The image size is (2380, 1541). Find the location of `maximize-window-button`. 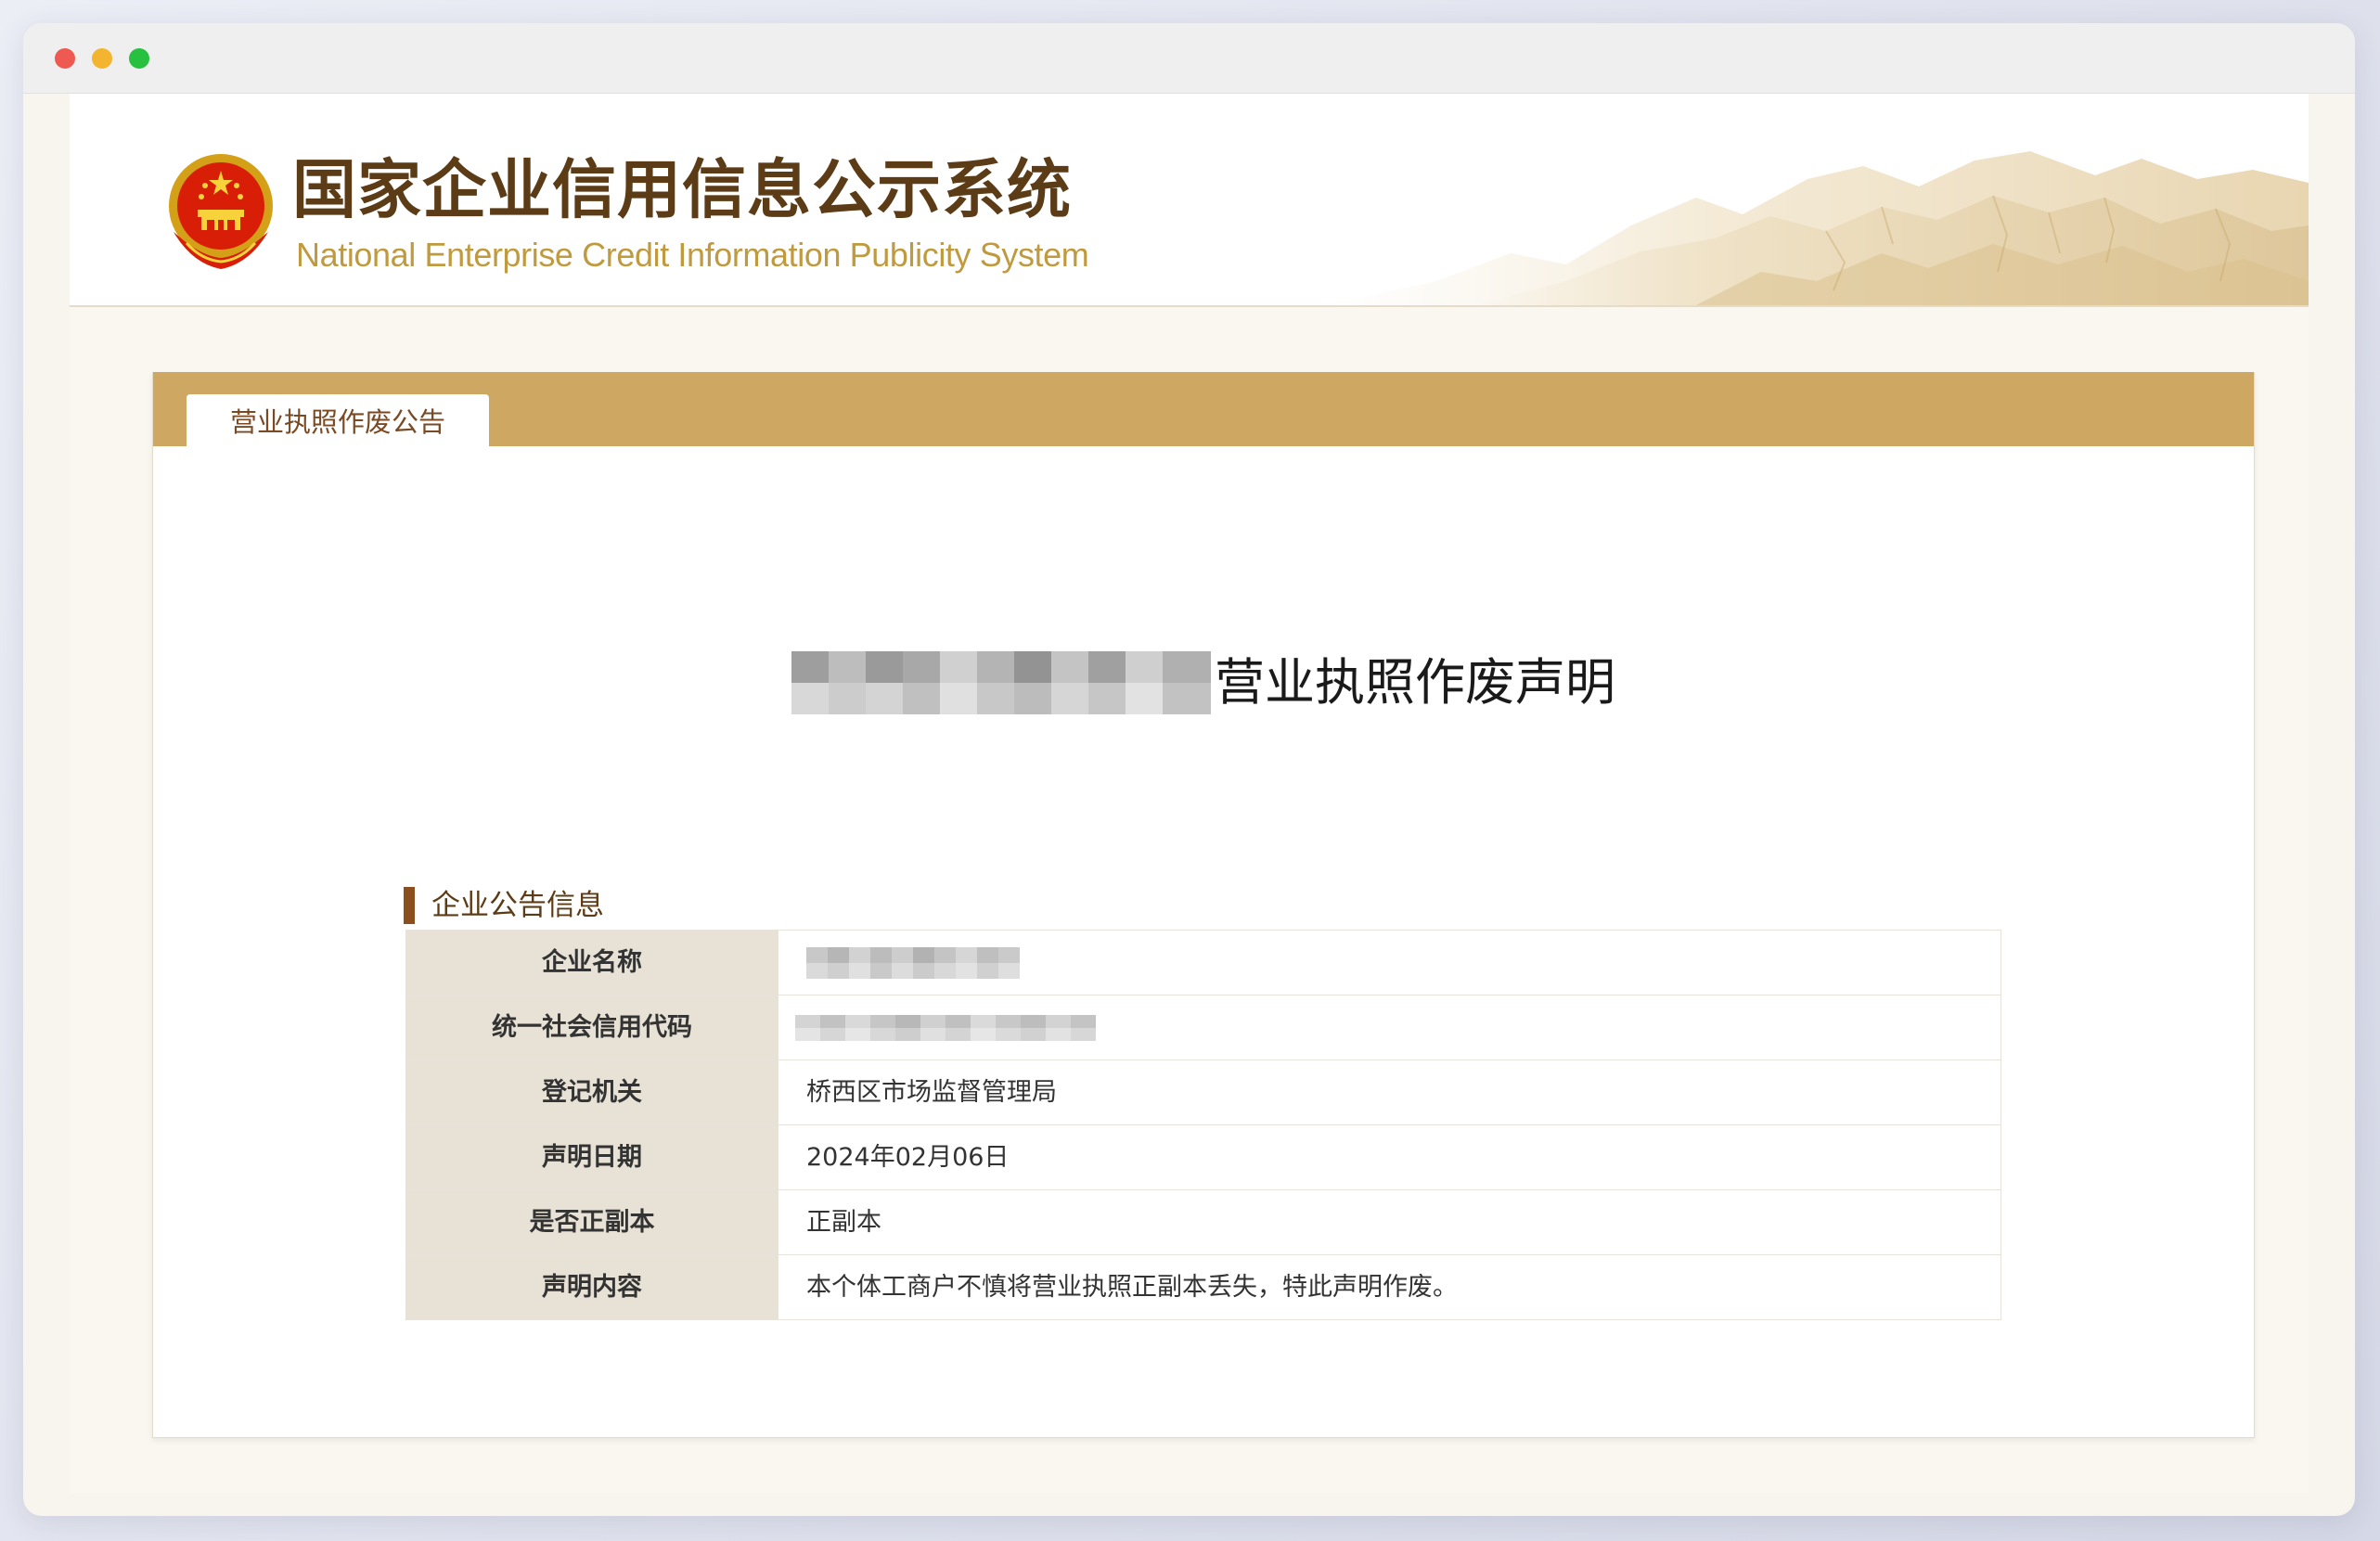

maximize-window-button is located at coordinates (139, 58).